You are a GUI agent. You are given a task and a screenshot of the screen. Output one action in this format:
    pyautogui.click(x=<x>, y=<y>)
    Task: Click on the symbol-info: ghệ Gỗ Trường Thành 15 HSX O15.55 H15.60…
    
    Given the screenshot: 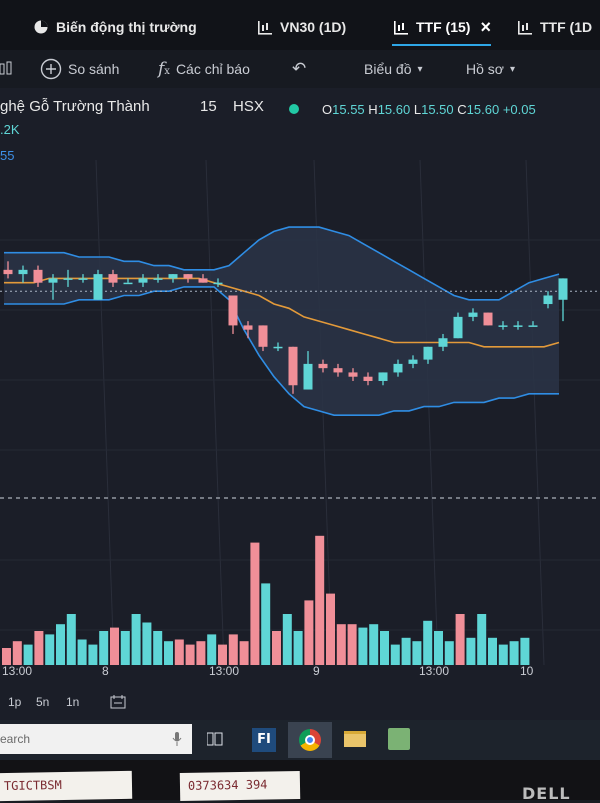 What is the action you would take?
    pyautogui.click(x=300, y=127)
    